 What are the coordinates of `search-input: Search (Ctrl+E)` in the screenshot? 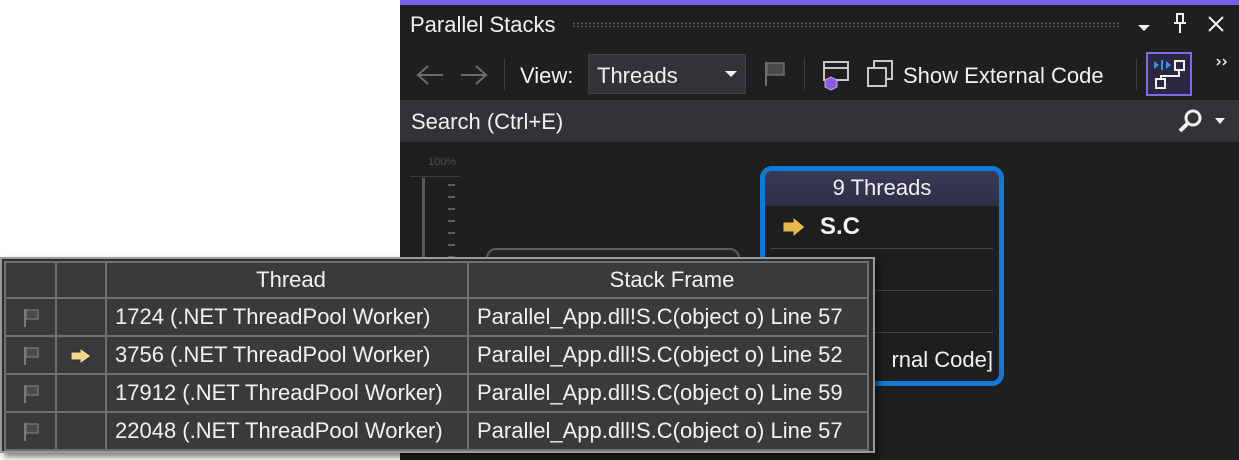 It's located at (819, 121).